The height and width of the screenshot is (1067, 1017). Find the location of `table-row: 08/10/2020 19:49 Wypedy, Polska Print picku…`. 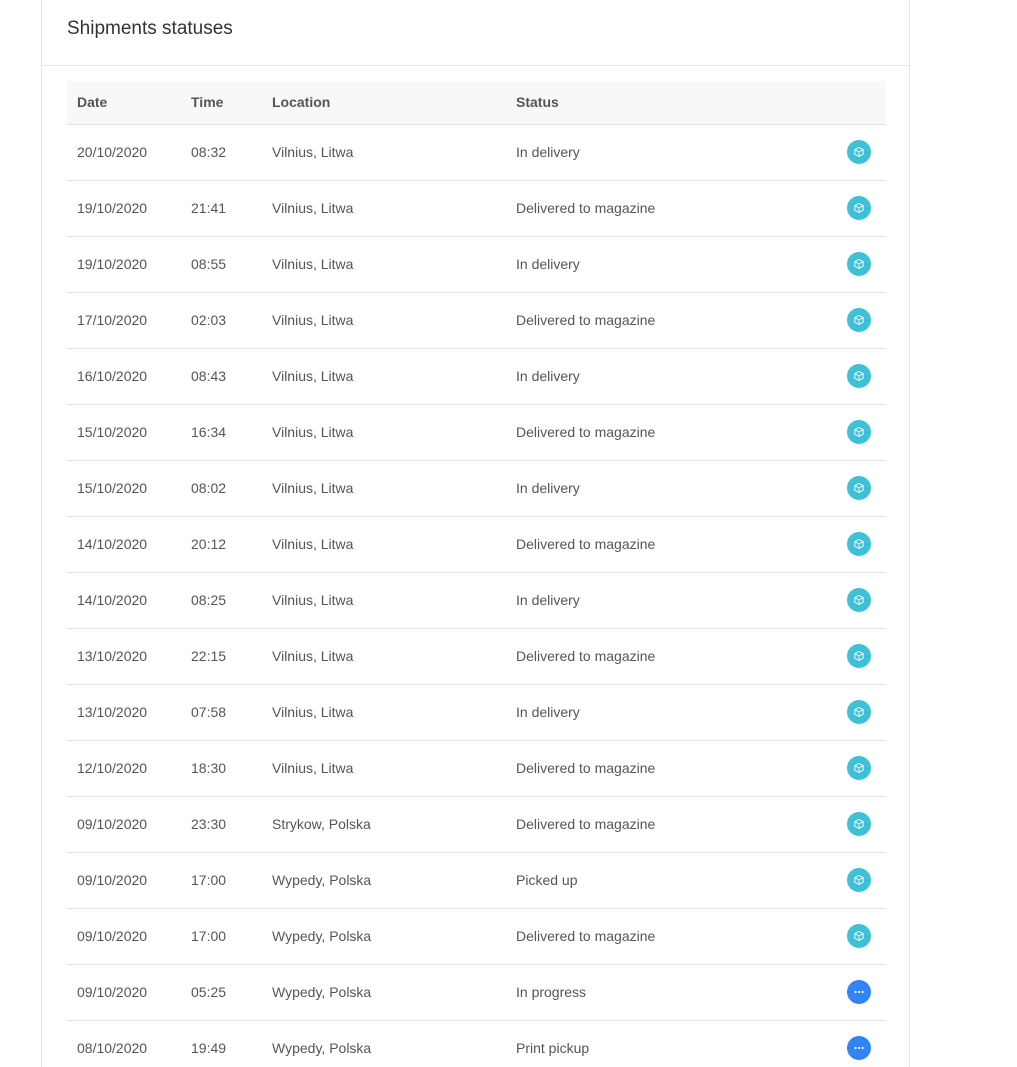

table-row: 08/10/2020 19:49 Wypedy, Polska Print picku… is located at coordinates (476, 1043).